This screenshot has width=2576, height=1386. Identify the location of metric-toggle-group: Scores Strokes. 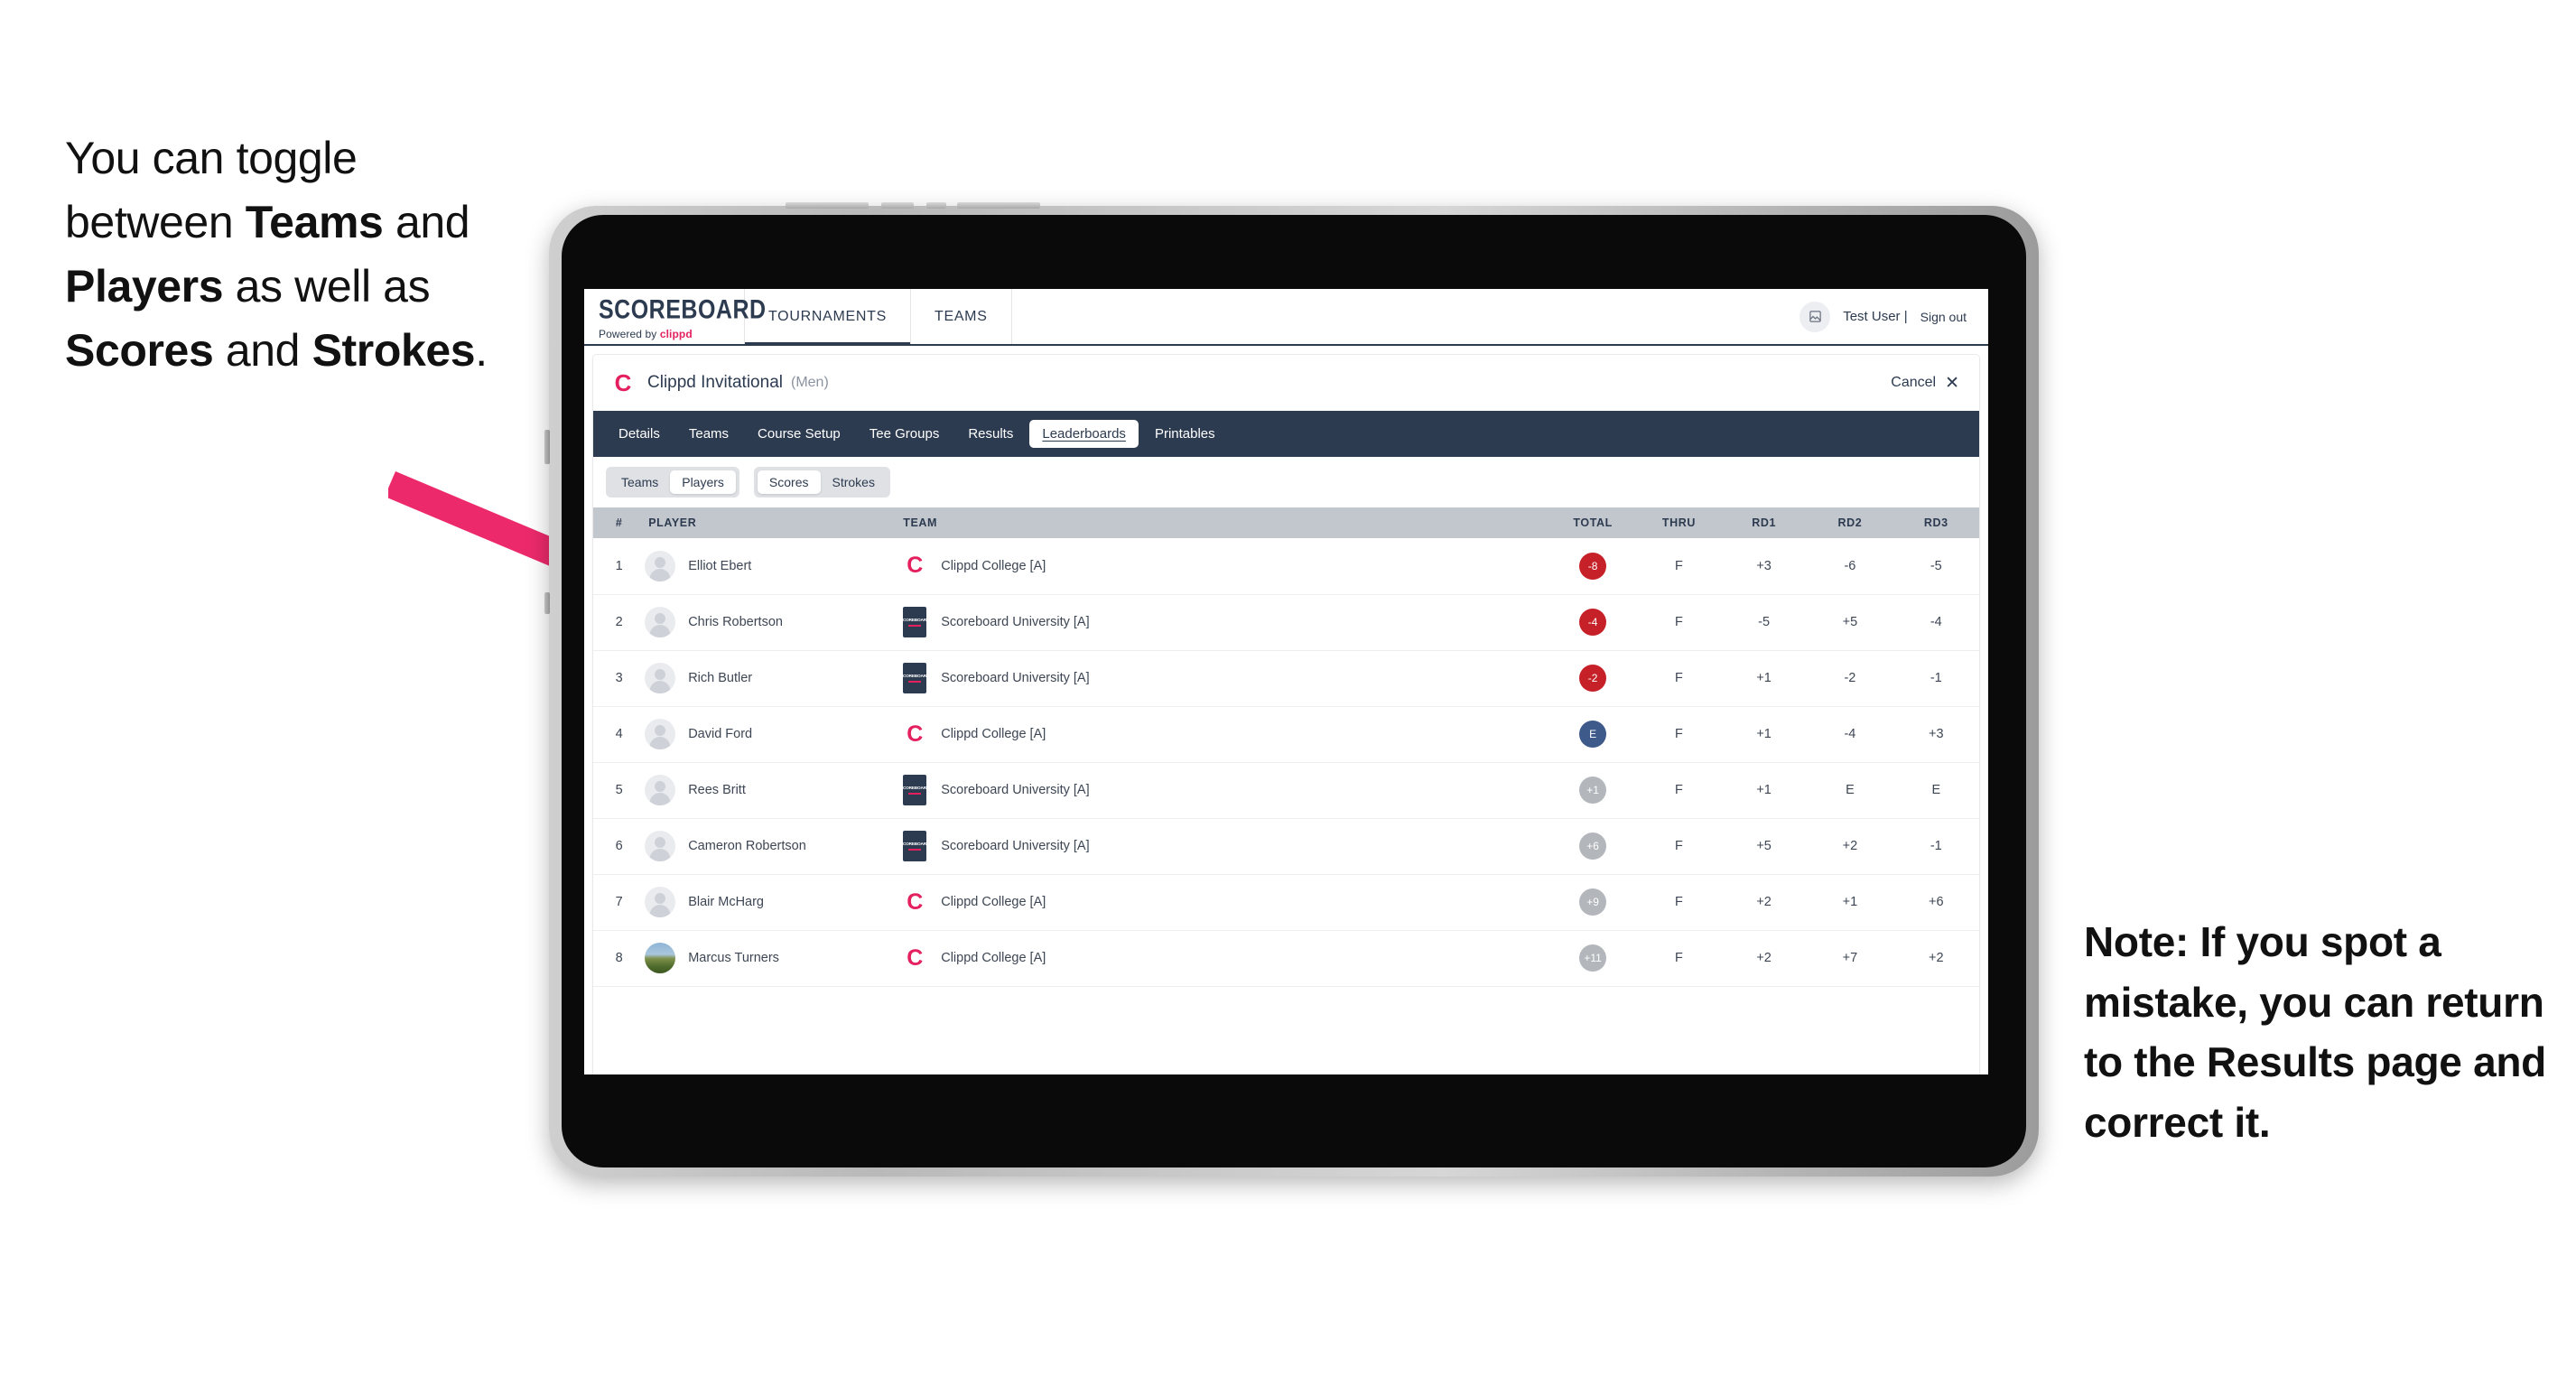
(821, 482).